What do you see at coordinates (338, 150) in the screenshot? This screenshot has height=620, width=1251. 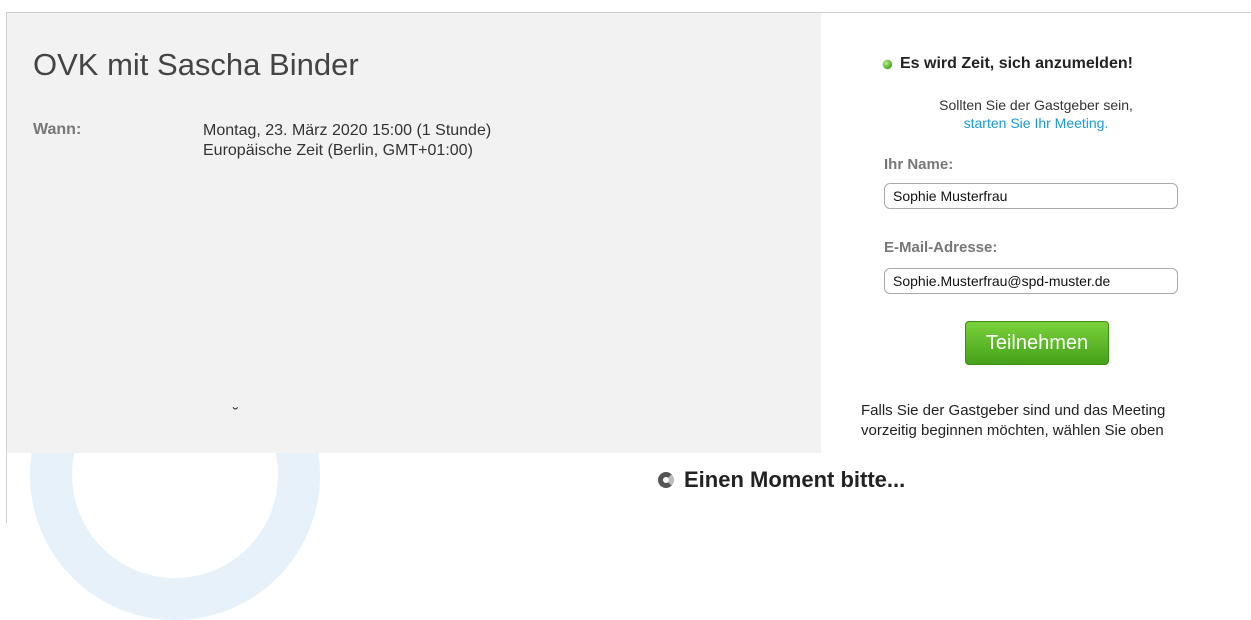 I see `meeting-timezone: Europäische Zeit (Berlin, GMT+01:00)` at bounding box center [338, 150].